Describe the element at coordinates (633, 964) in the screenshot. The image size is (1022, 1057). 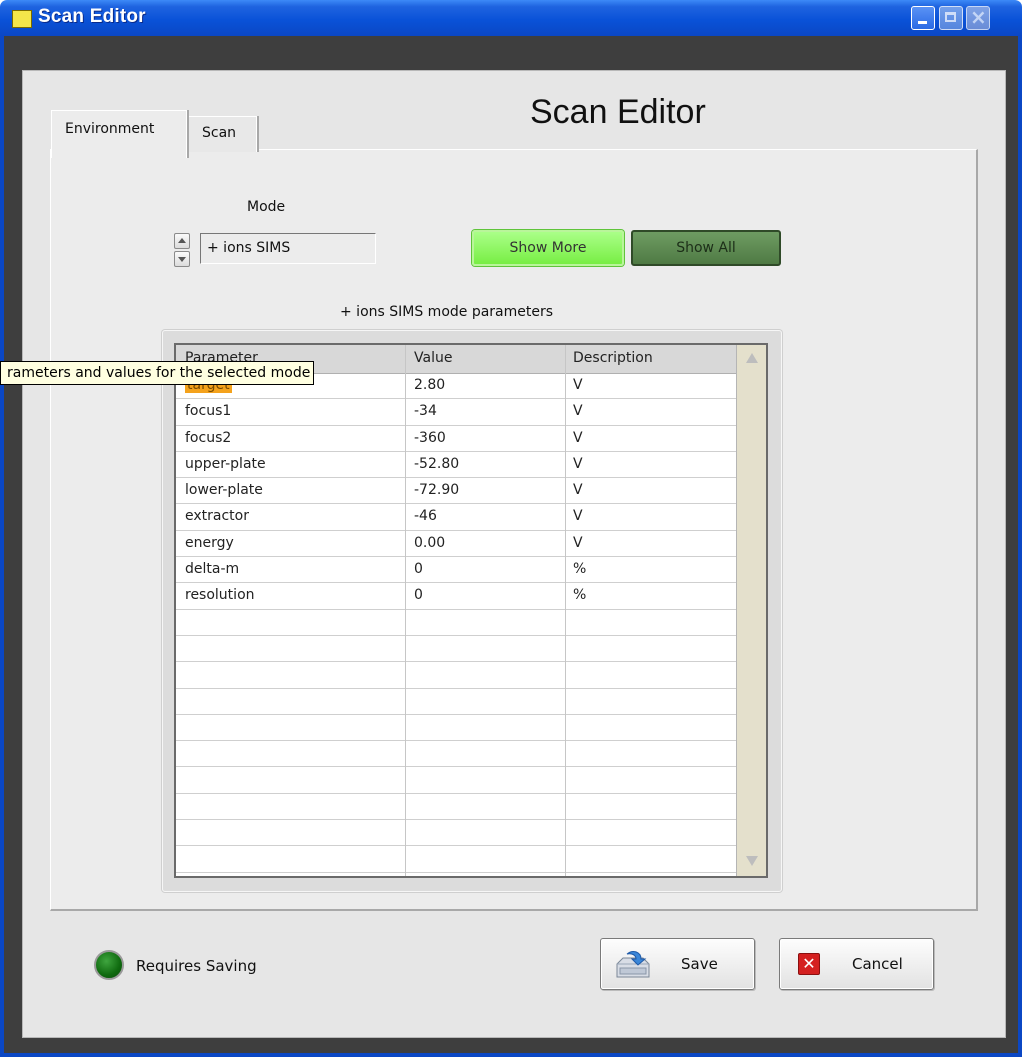
I see `save-icon` at that location.